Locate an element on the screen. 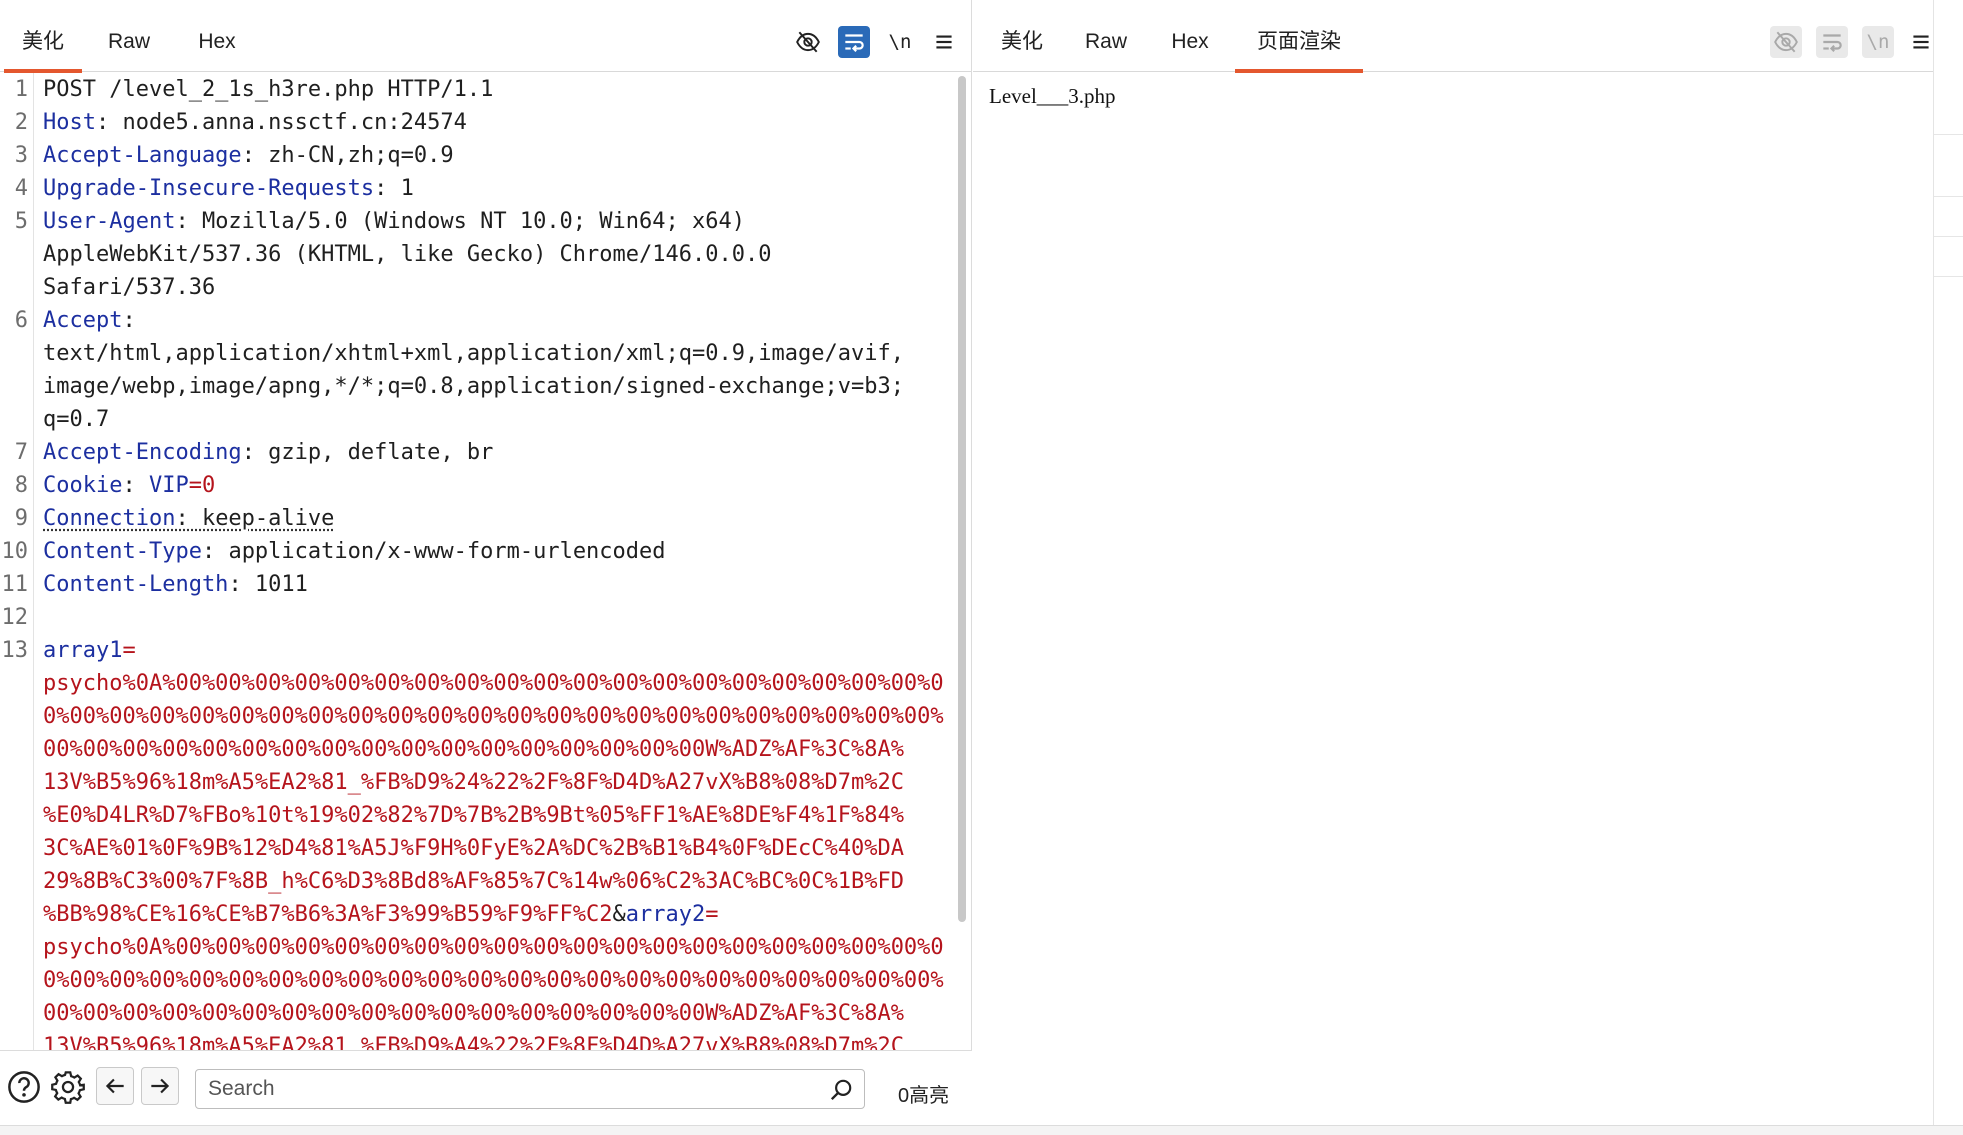 The width and height of the screenshot is (1963, 1135). request-tabbar: 美化 Raw Hex \n is located at coordinates (485, 36).